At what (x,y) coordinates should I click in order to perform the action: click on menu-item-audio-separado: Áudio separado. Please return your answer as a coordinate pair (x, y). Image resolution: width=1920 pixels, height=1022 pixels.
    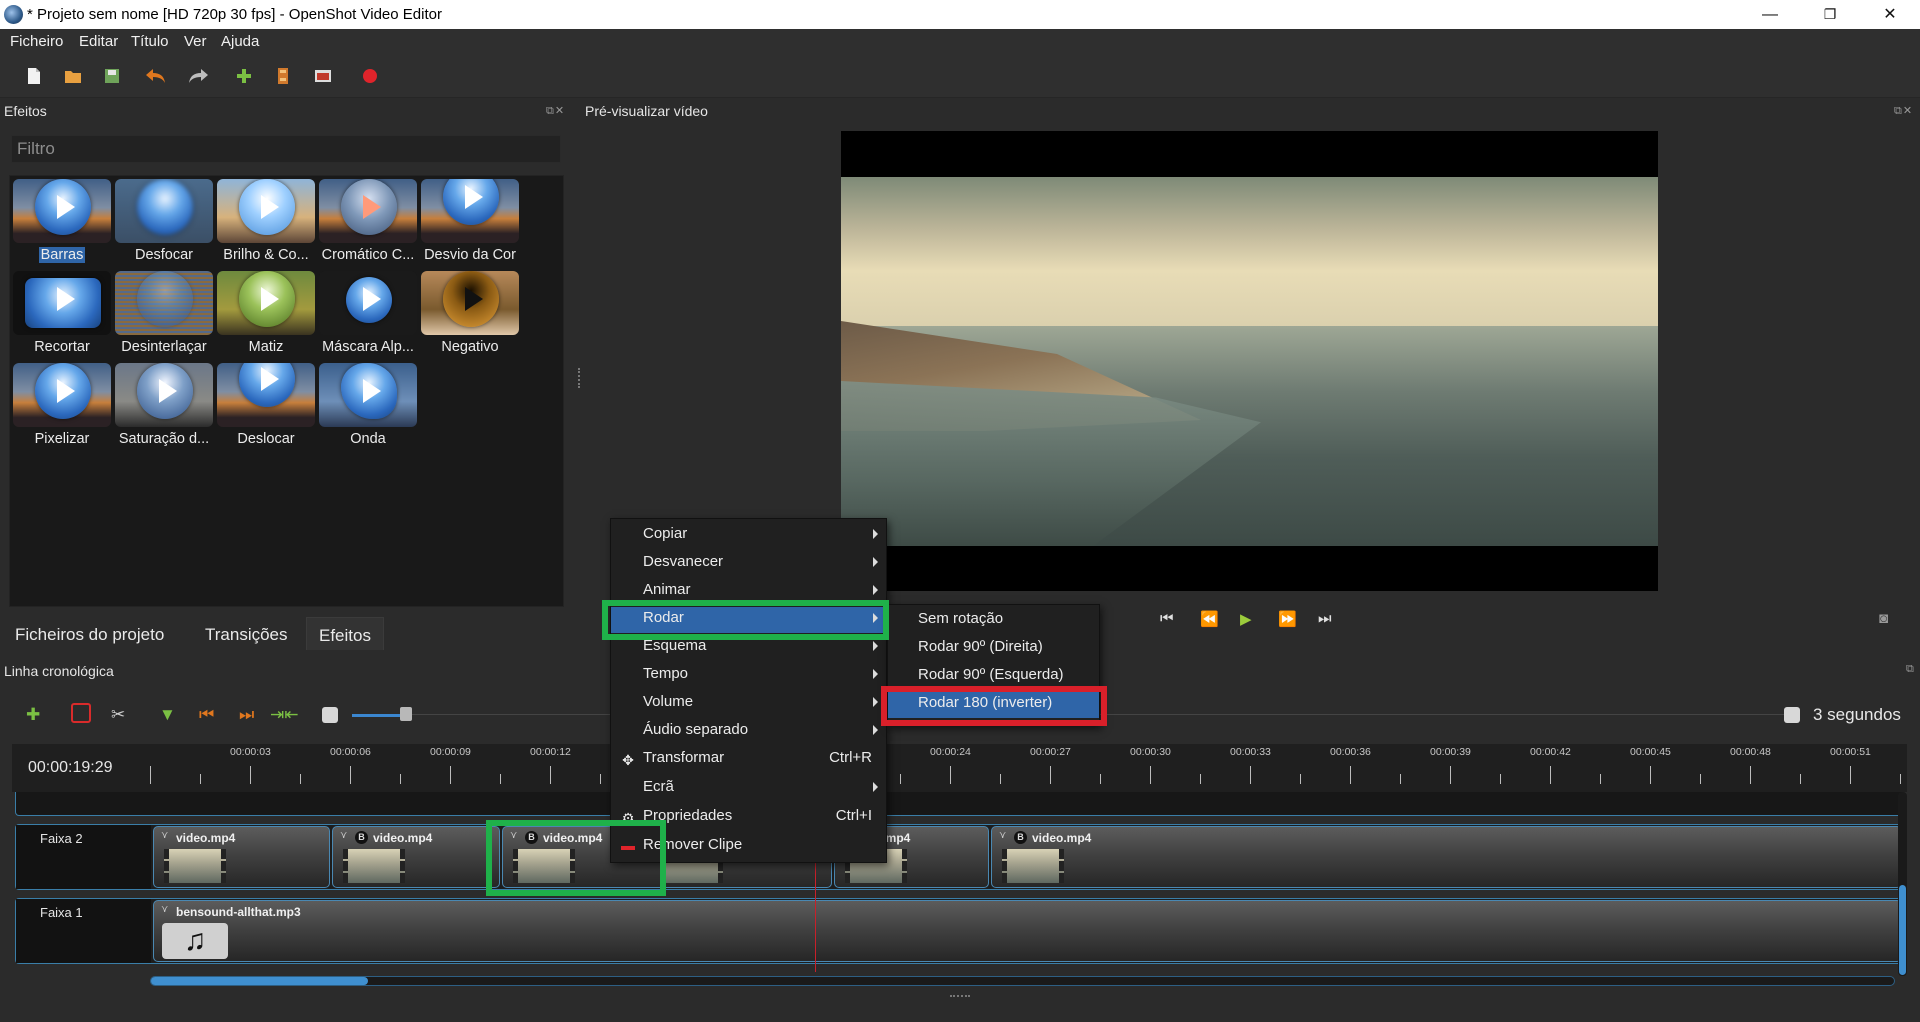
    Looking at the image, I should click on (748, 732).